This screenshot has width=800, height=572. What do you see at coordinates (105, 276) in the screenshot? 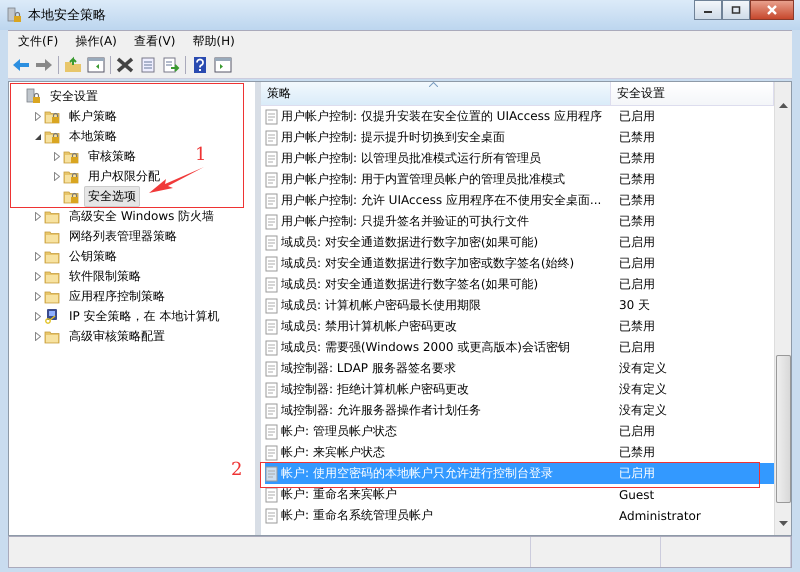
I see `tree-item: 软件限制策略` at bounding box center [105, 276].